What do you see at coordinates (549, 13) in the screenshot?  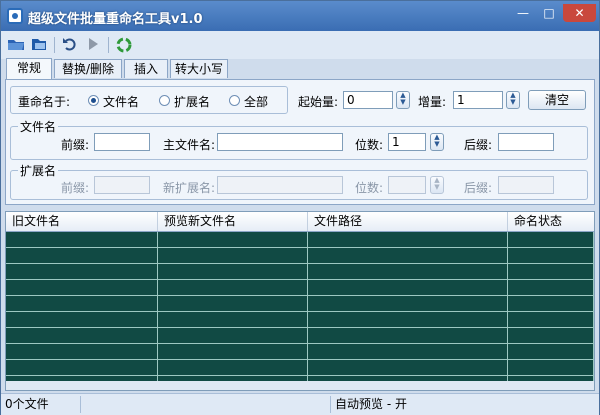 I see `maximize-button: □` at bounding box center [549, 13].